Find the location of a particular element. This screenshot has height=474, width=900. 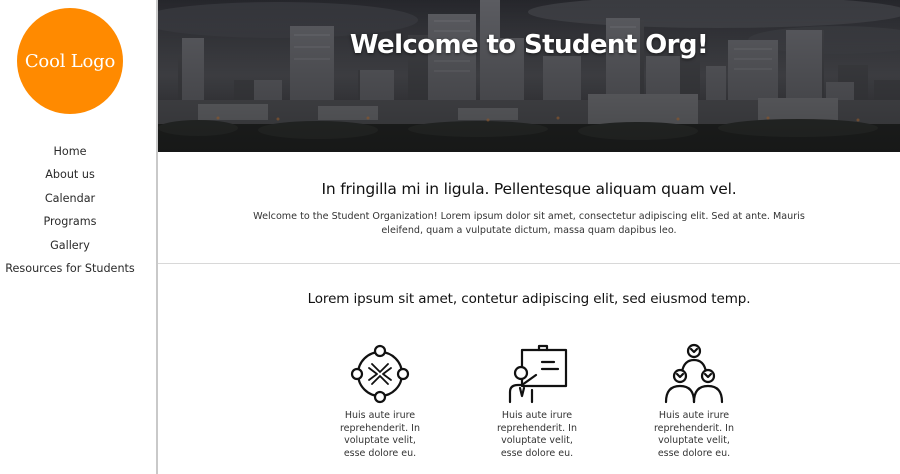

hero-title: Welcome to Student Org! is located at coordinates (529, 45).